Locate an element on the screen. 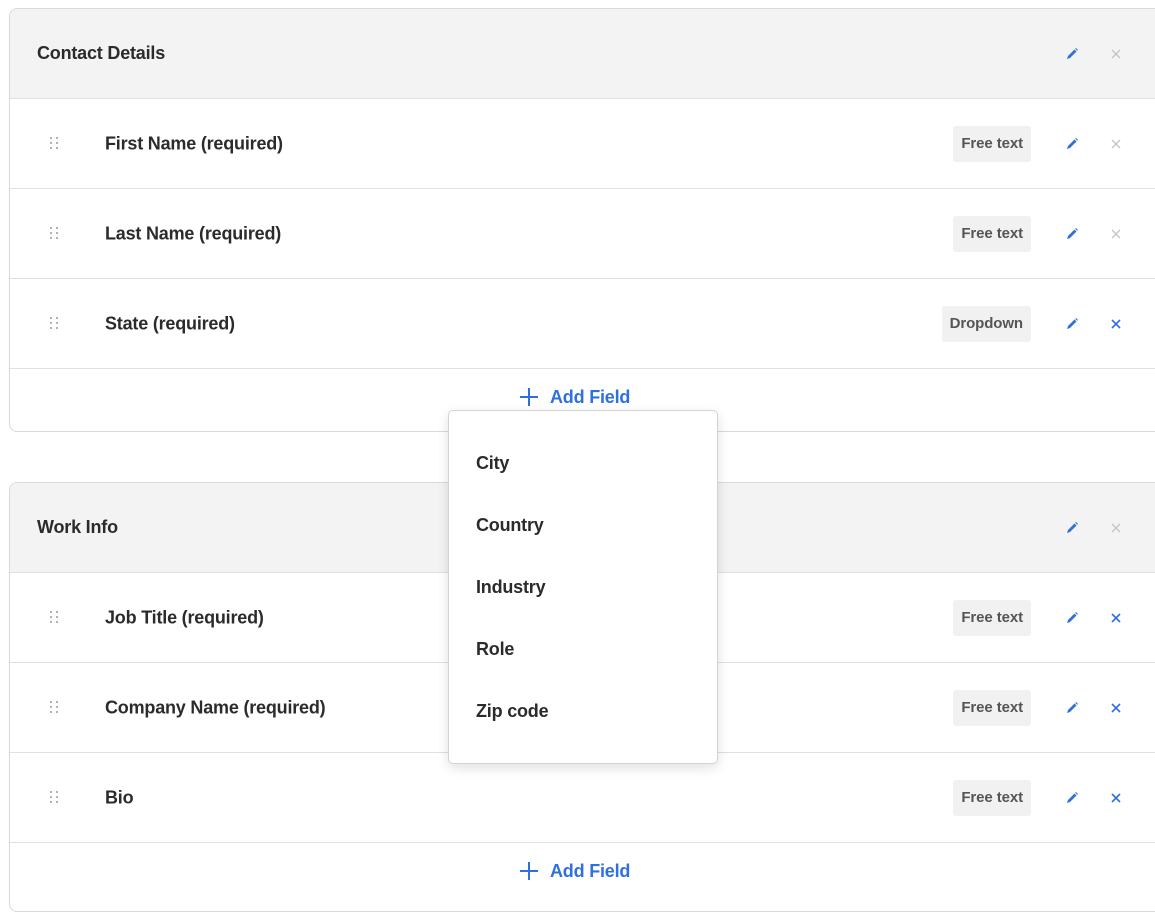 The width and height of the screenshot is (1155, 912). dropdown-option-industry: Industry is located at coordinates (583, 598).